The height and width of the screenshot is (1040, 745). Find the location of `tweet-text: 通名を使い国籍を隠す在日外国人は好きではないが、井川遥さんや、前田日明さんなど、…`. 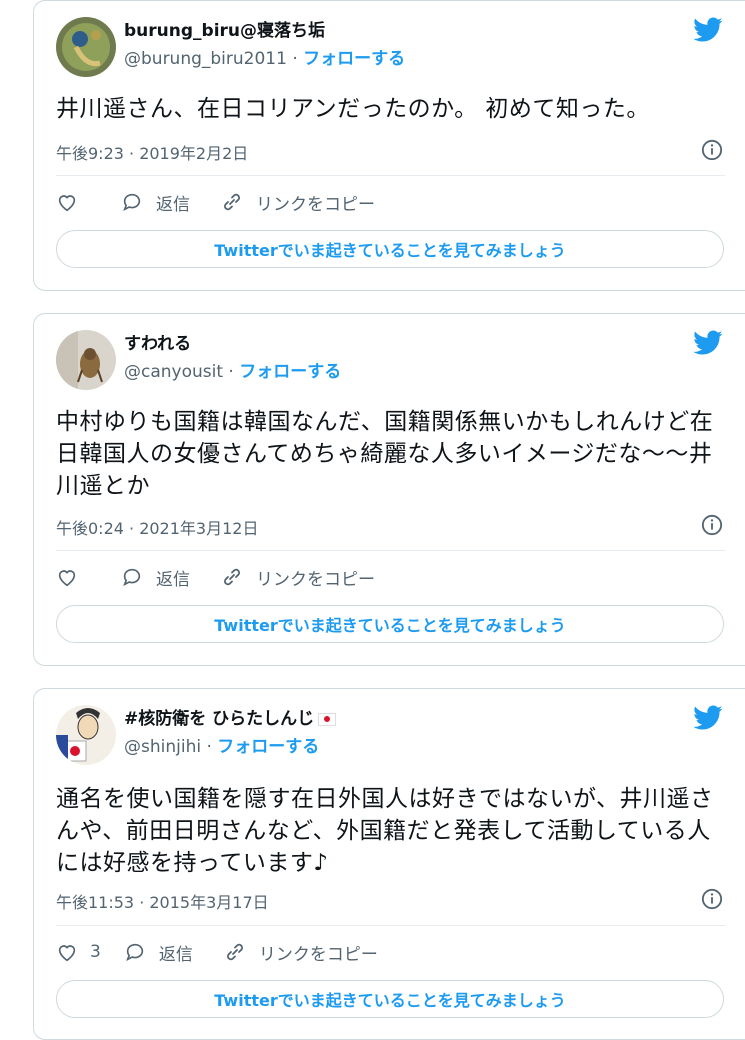

tweet-text: 通名を使い国籍を隠す在日外国人は好きではないが、井川遥さんや、前田日明さんなど、… is located at coordinates (385, 831).